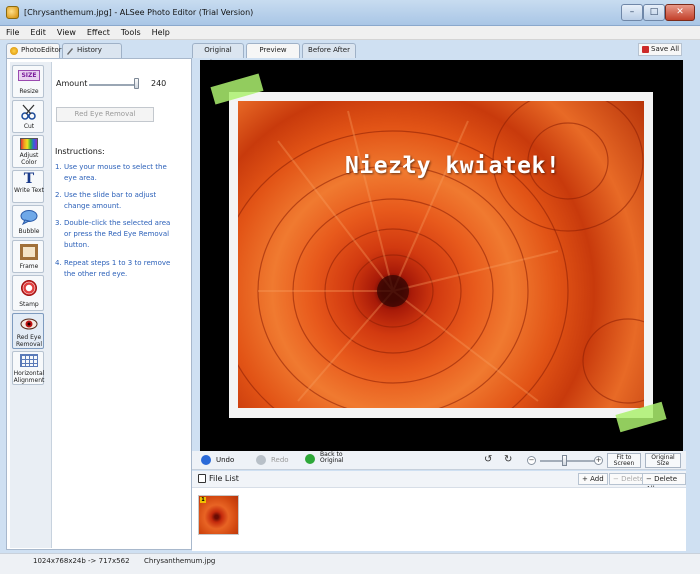 This screenshot has height=574, width=700. Describe the element at coordinates (29, 126) in the screenshot. I see `tool-cut-label: Cut` at that location.